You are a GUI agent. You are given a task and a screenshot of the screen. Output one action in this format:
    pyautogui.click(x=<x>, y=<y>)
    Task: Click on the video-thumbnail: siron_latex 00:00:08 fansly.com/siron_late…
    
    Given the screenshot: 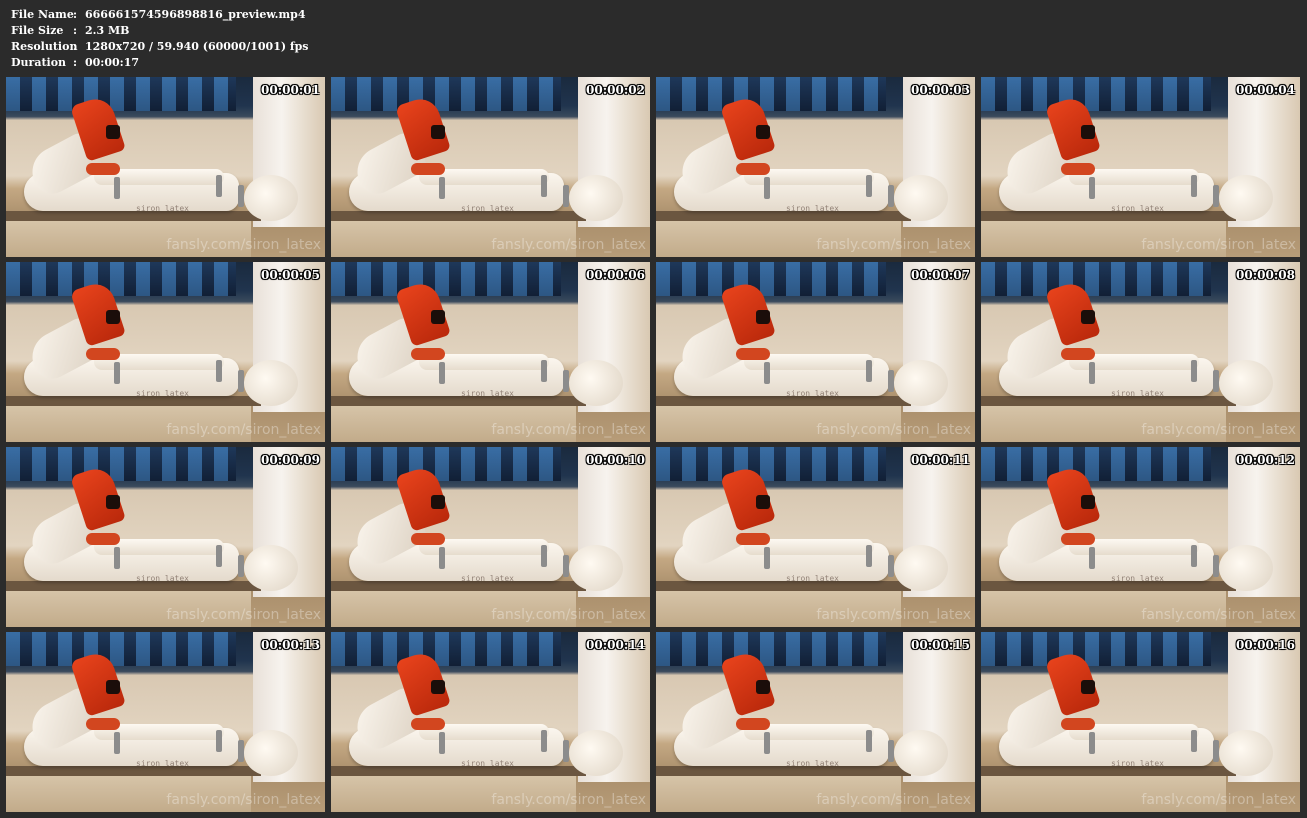 What is the action you would take?
    pyautogui.click(x=1140, y=352)
    